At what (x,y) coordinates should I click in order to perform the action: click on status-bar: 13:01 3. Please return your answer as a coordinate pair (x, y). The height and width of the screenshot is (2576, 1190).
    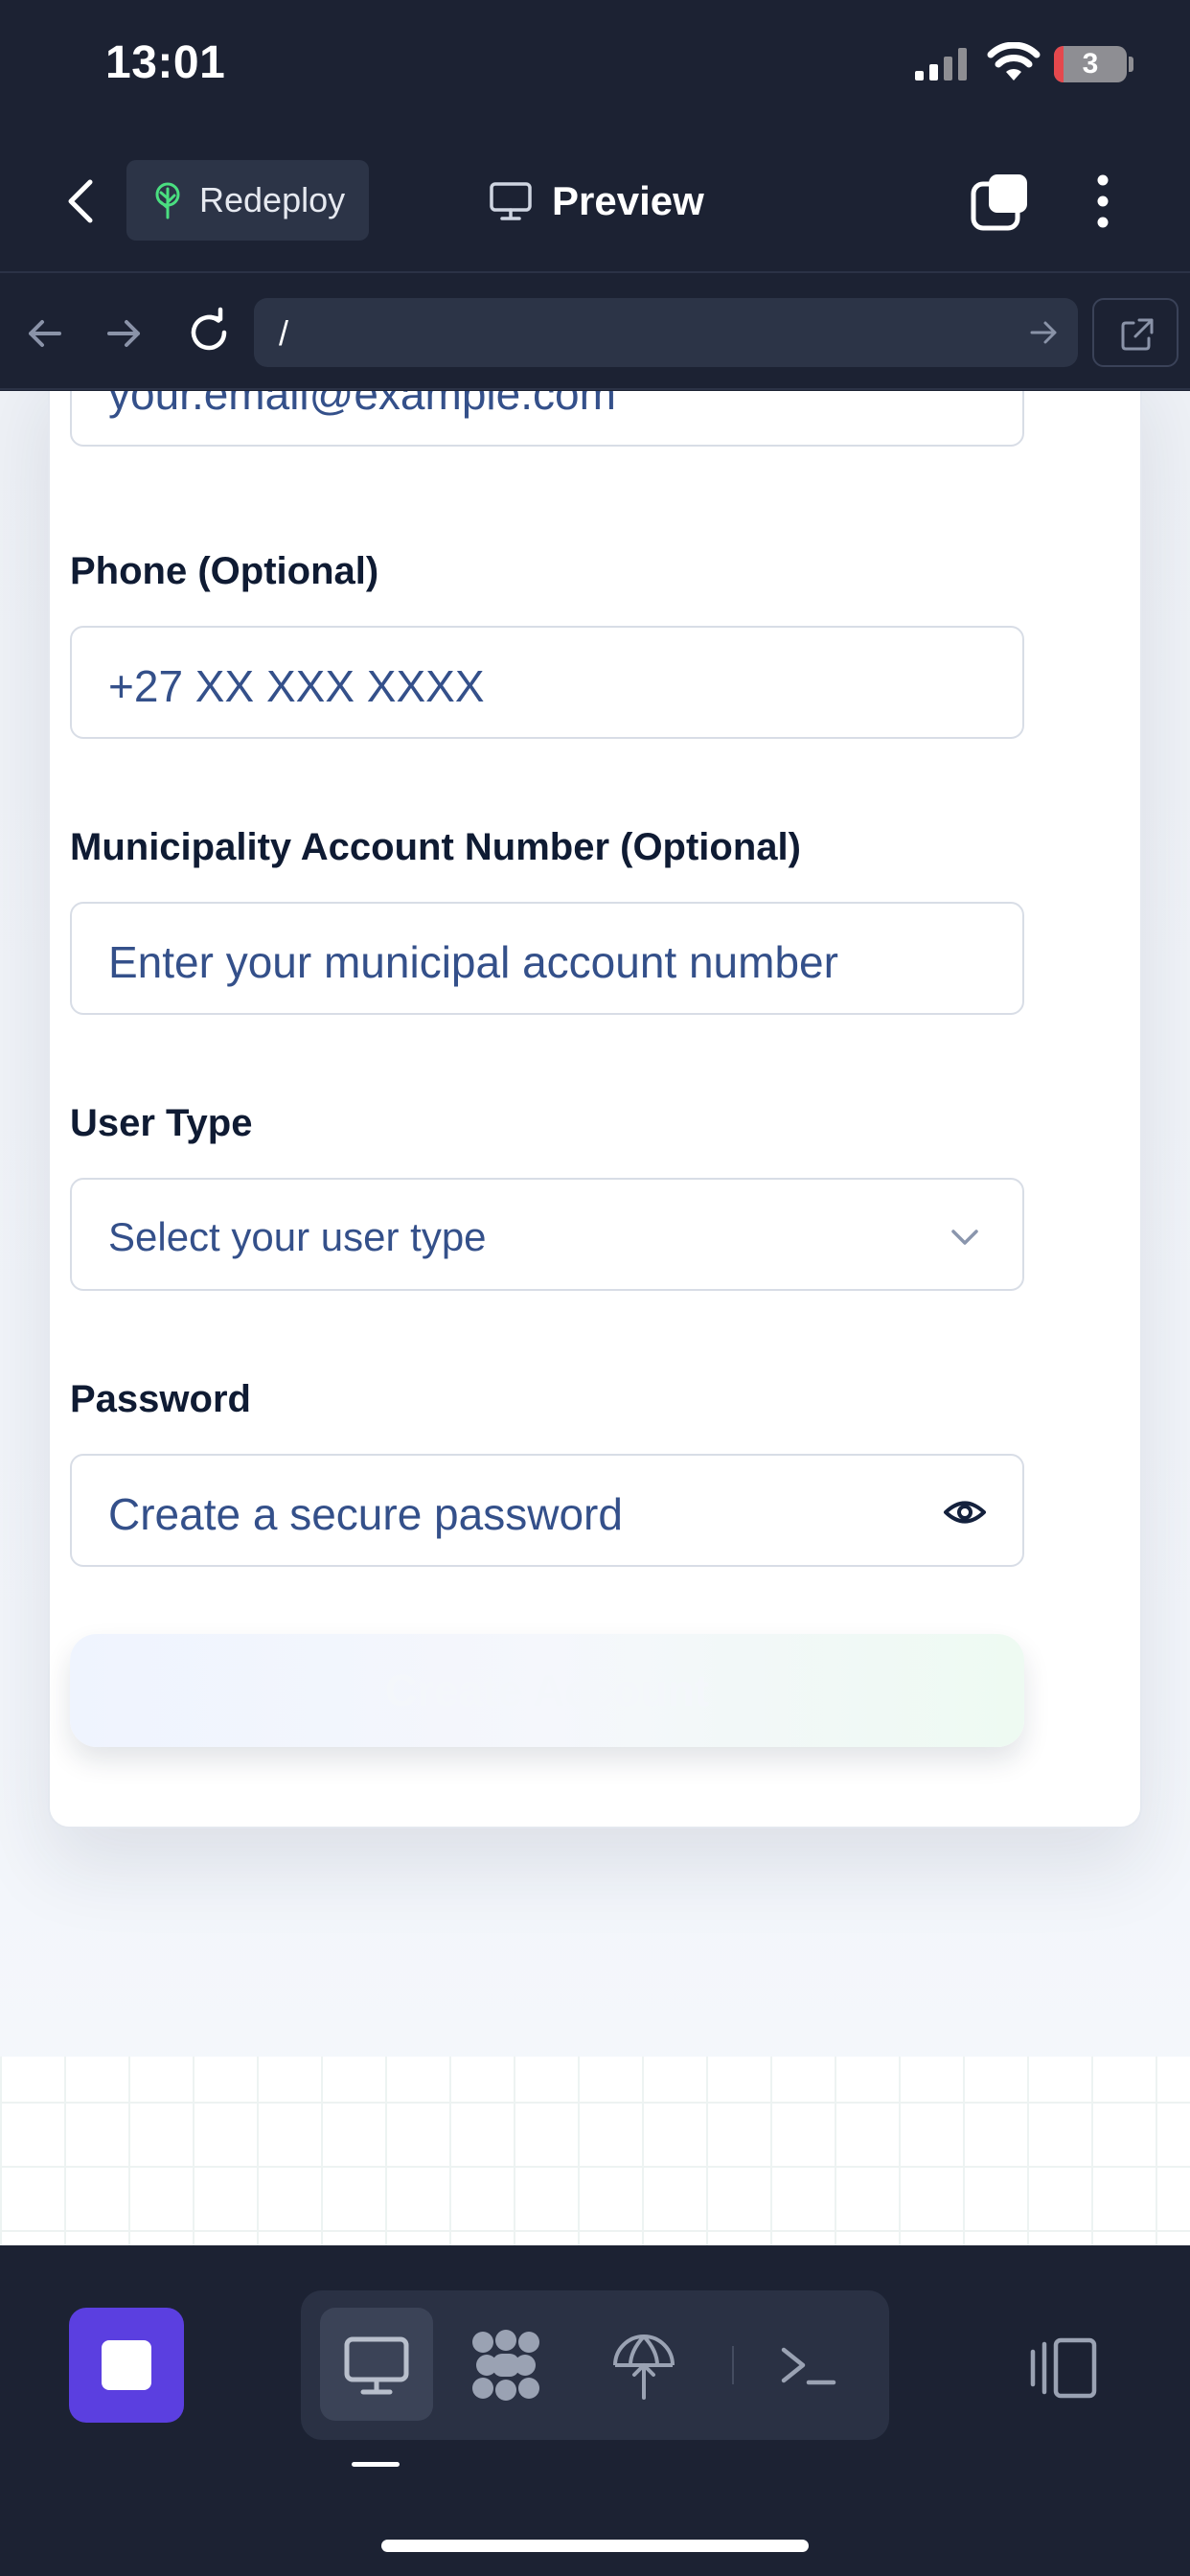
    Looking at the image, I should click on (595, 67).